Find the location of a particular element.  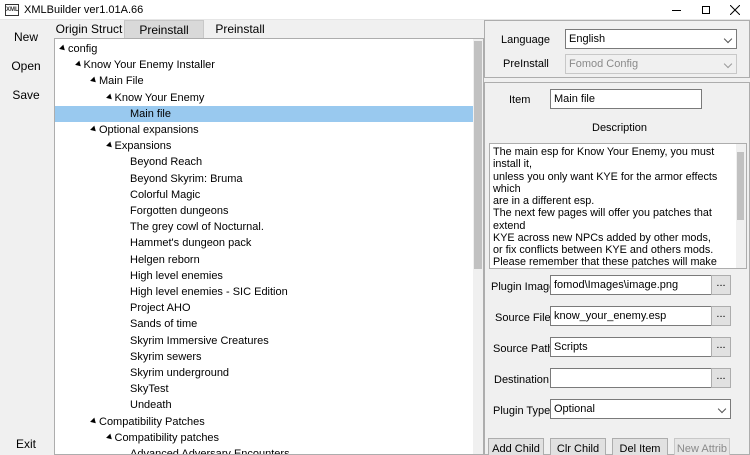

tab-preinstall-struct: Preinstall Struct is located at coordinates (164, 37).